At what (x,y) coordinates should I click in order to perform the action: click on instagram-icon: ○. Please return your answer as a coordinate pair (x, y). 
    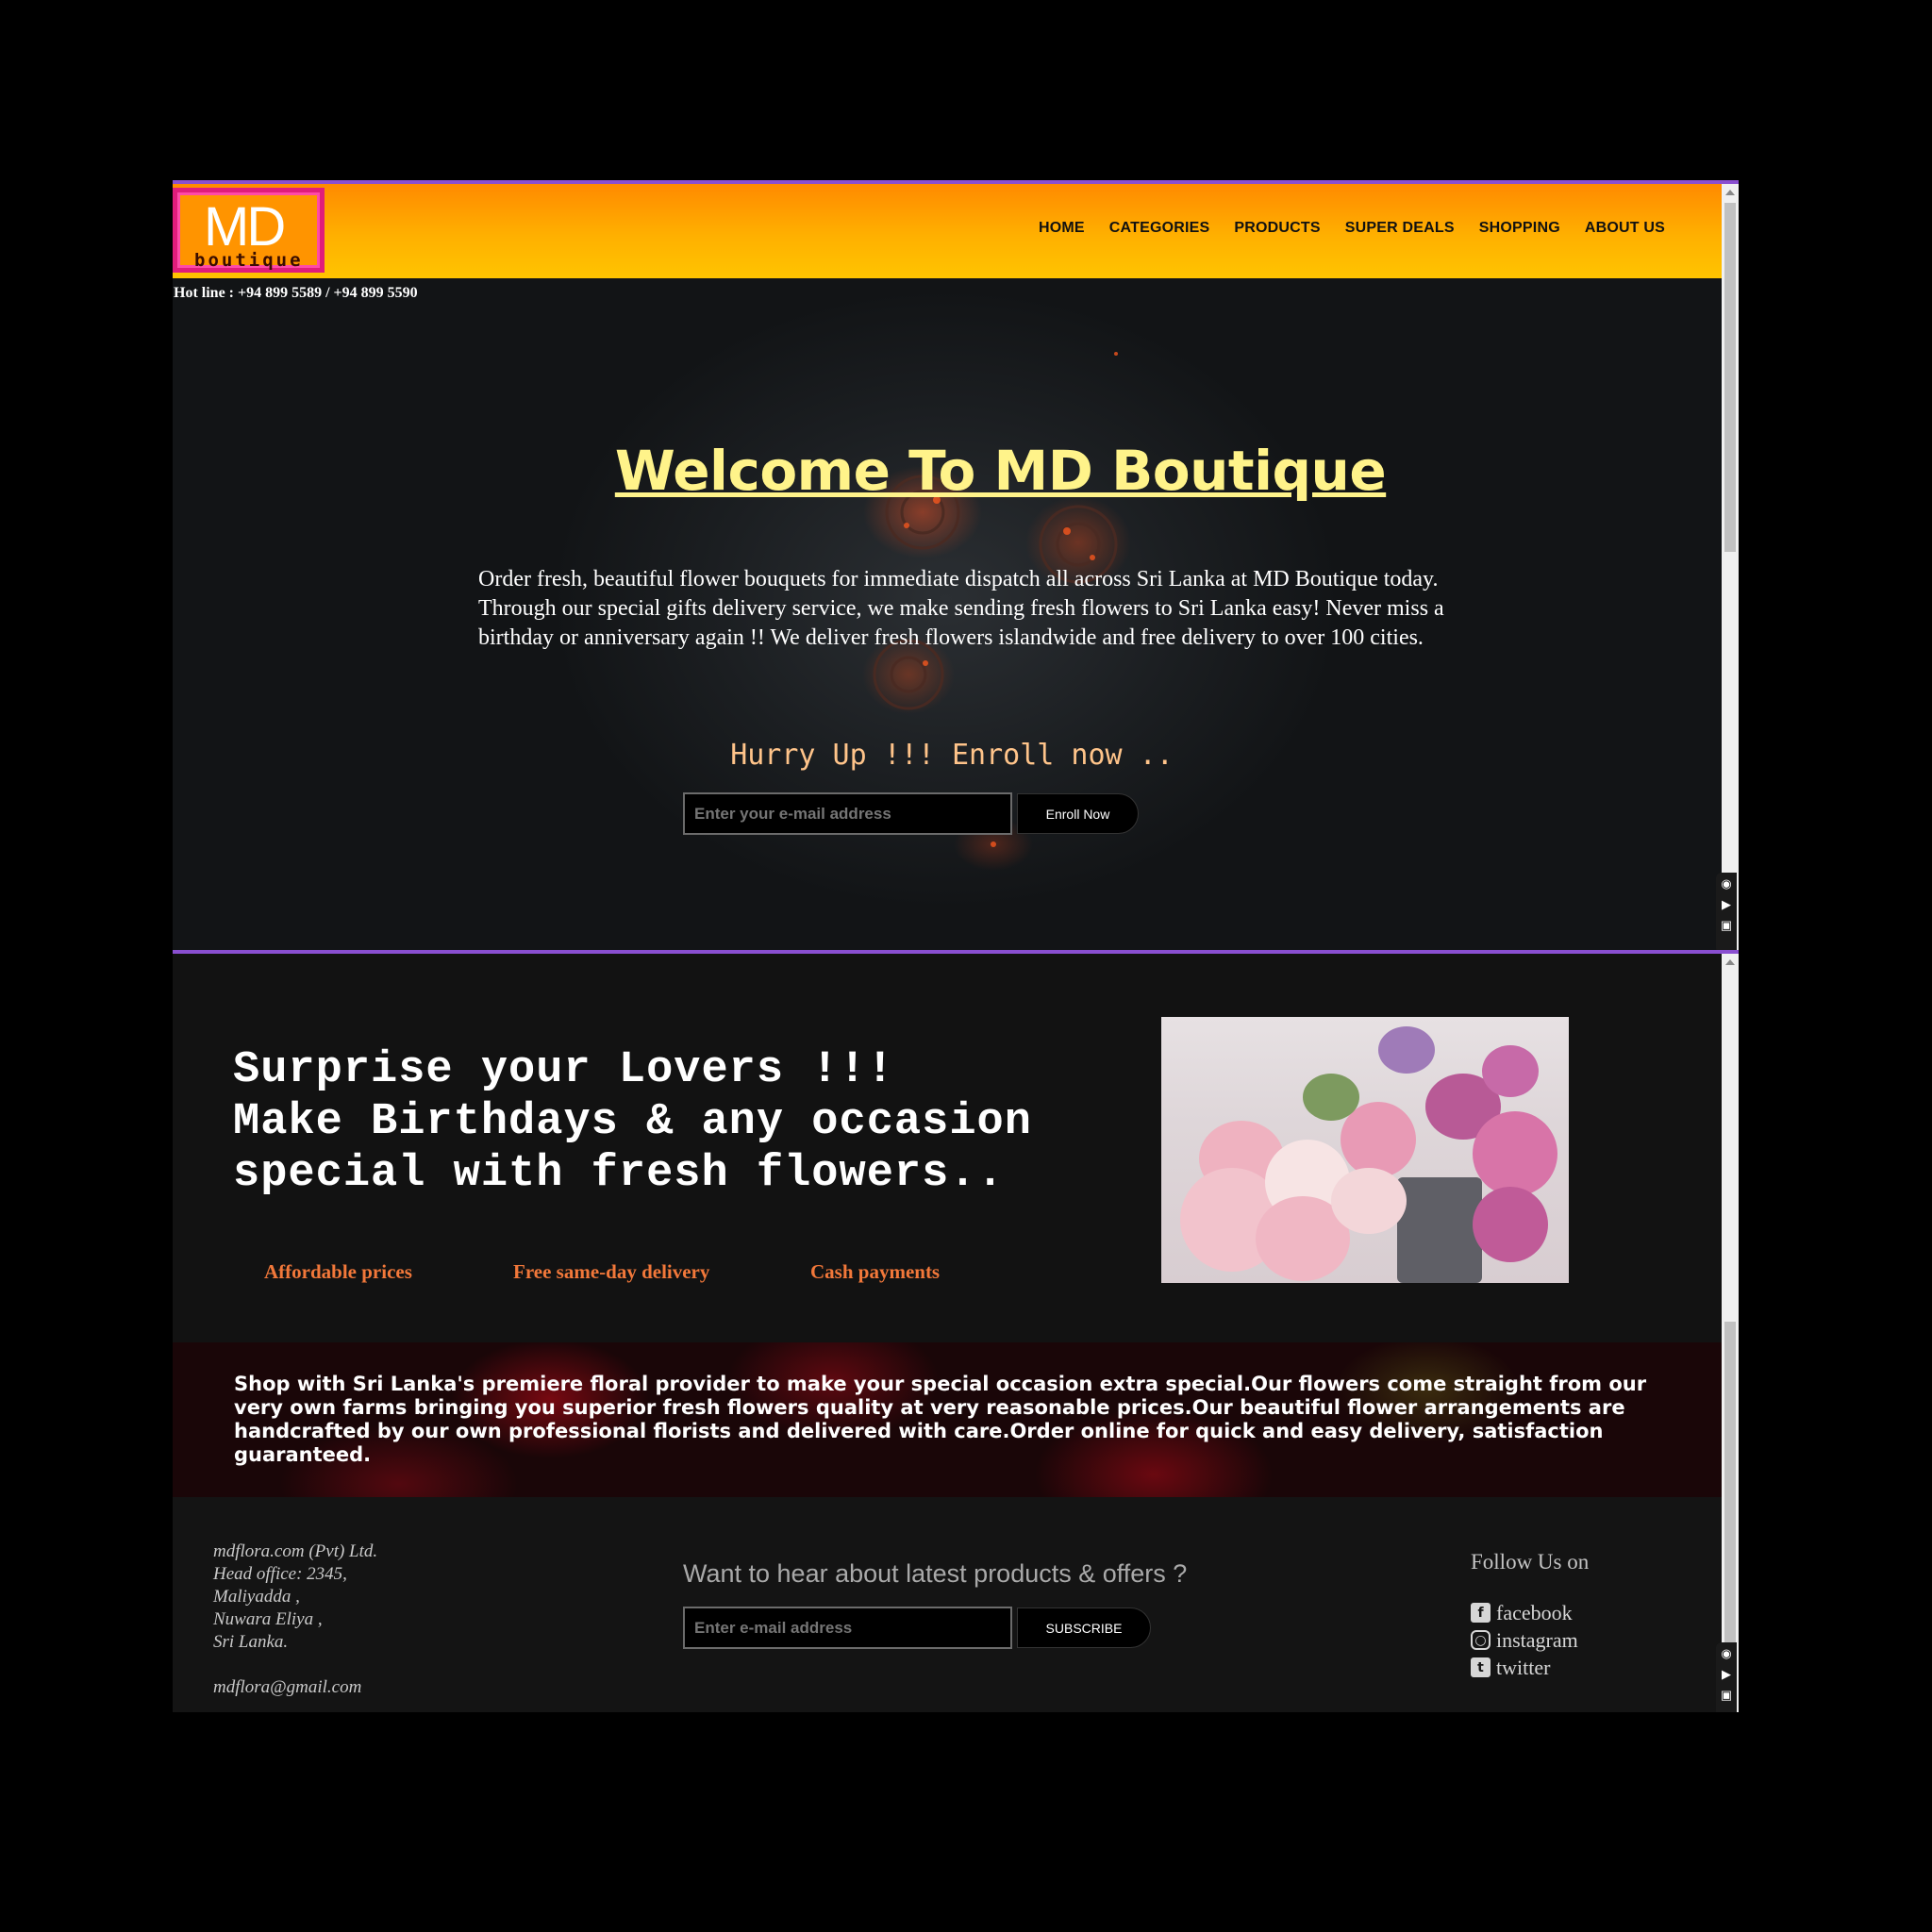
    Looking at the image, I should click on (1481, 1640).